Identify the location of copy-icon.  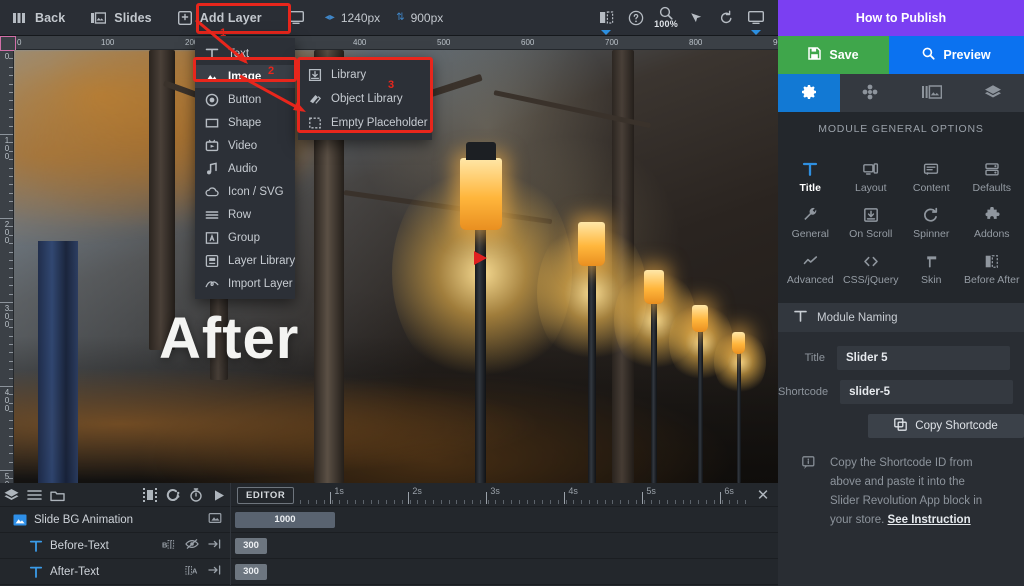
(901, 426).